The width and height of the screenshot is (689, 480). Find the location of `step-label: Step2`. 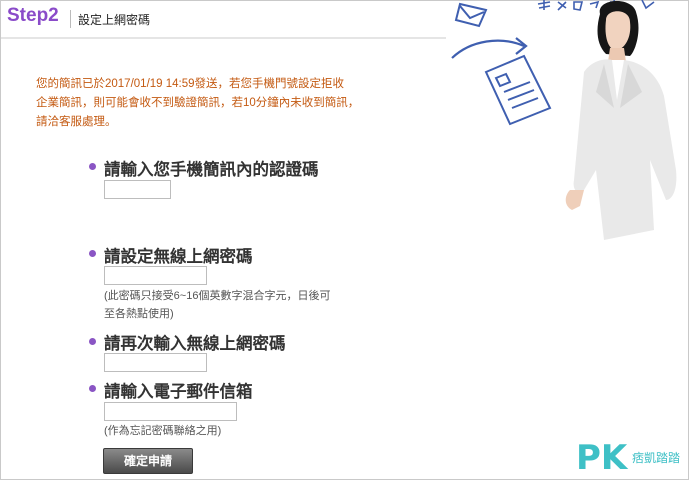

step-label: Step2 is located at coordinates (33, 15).